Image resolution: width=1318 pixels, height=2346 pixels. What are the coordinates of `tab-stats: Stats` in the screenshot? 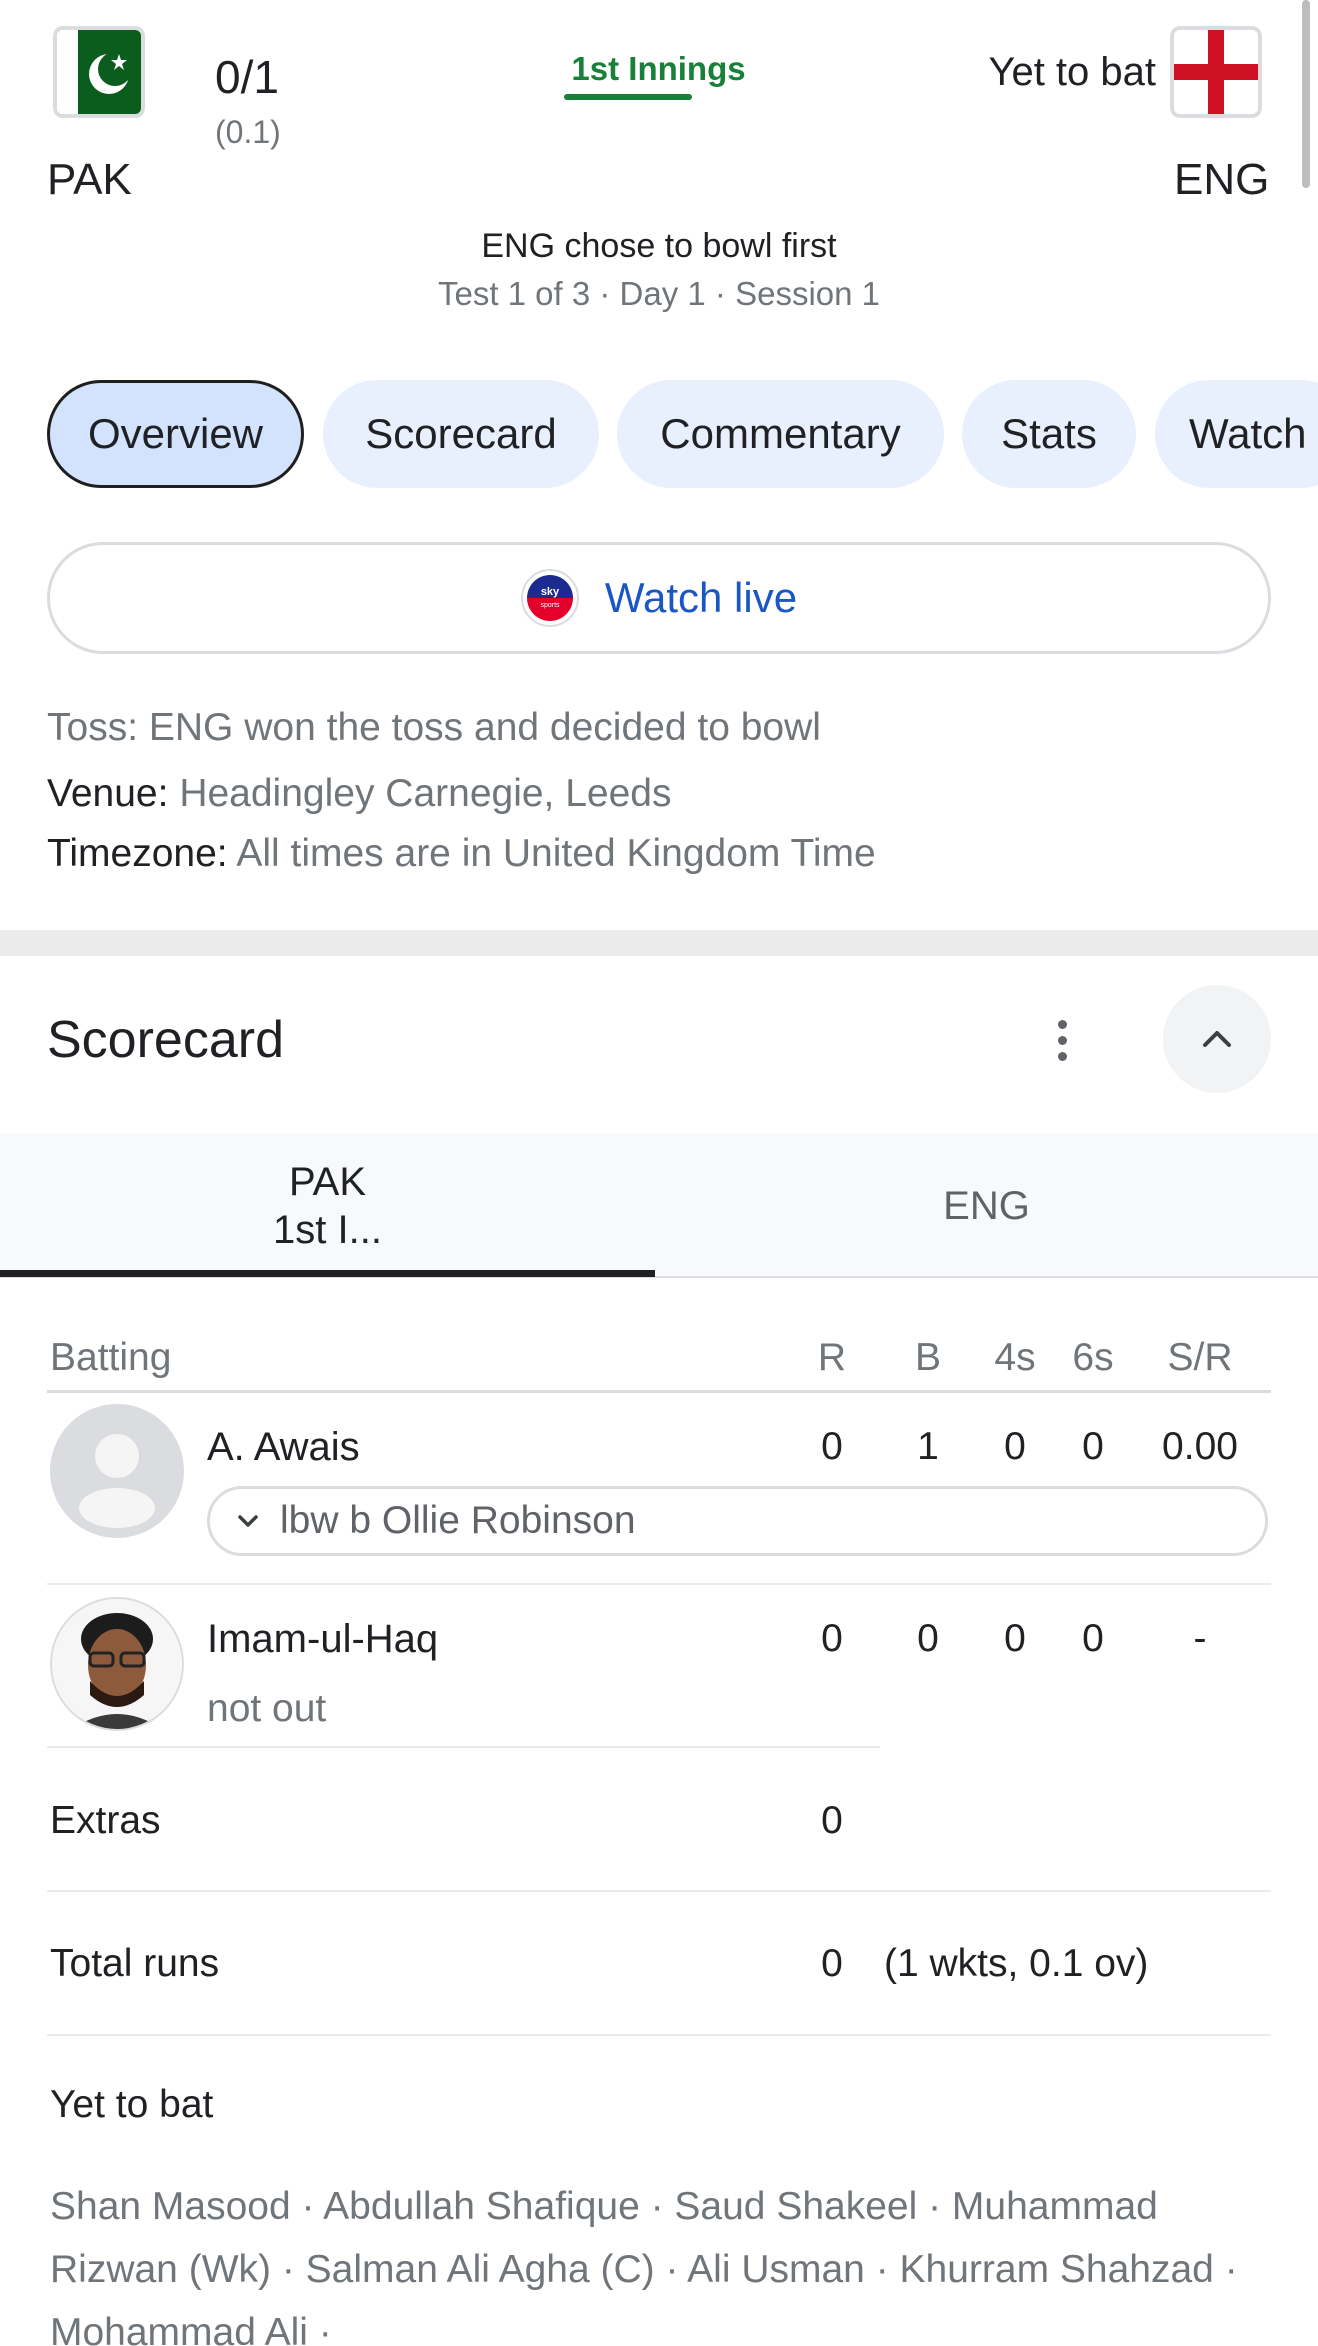 It's located at (1049, 434).